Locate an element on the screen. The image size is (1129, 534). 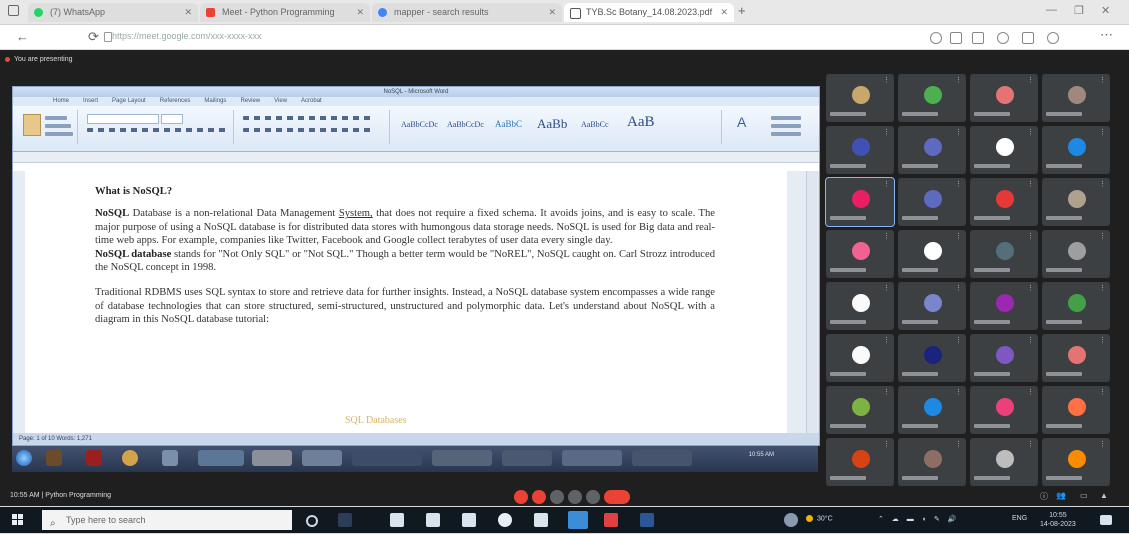
select-button is located at coordinates (786, 134).